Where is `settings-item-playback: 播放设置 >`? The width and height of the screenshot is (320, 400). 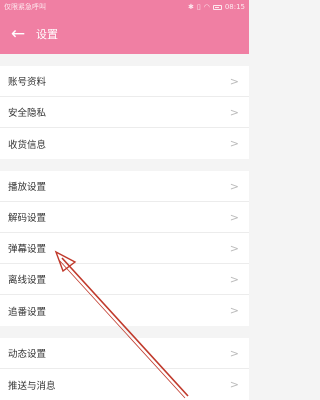 settings-item-playback: 播放设置 > is located at coordinates (124, 186).